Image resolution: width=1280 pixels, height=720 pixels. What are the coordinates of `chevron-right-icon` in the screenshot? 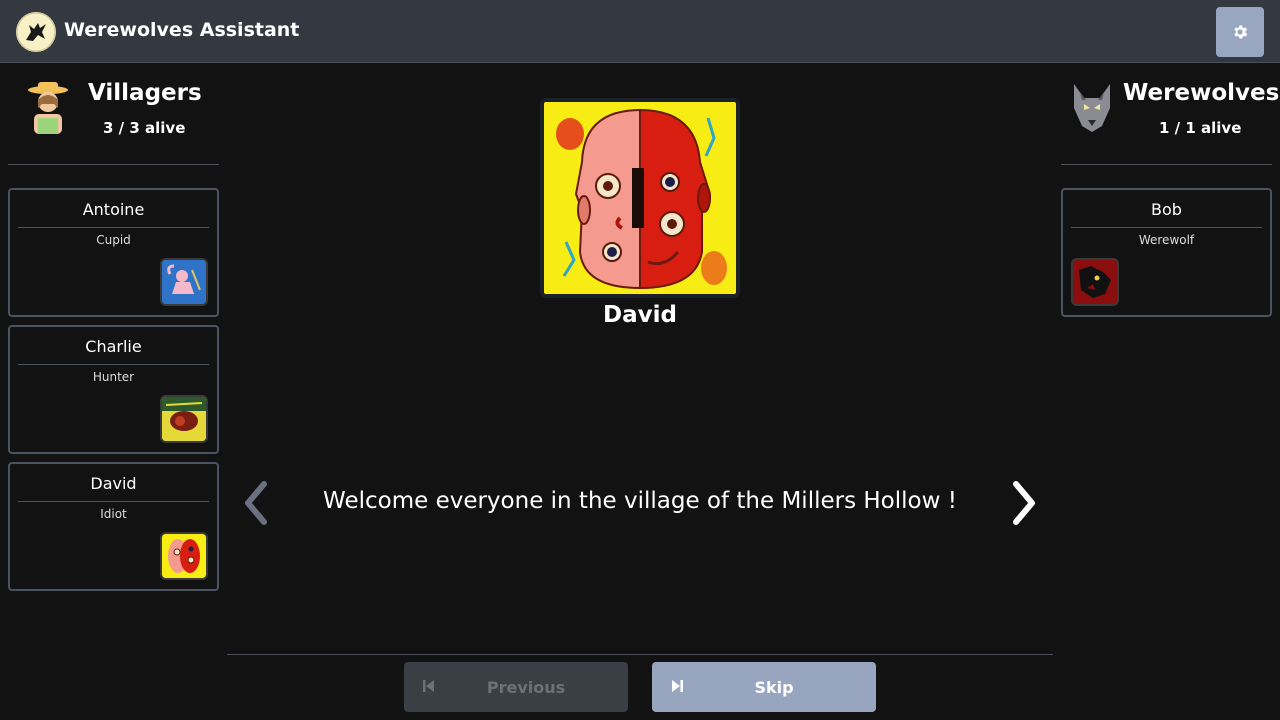 It's located at (1024, 503).